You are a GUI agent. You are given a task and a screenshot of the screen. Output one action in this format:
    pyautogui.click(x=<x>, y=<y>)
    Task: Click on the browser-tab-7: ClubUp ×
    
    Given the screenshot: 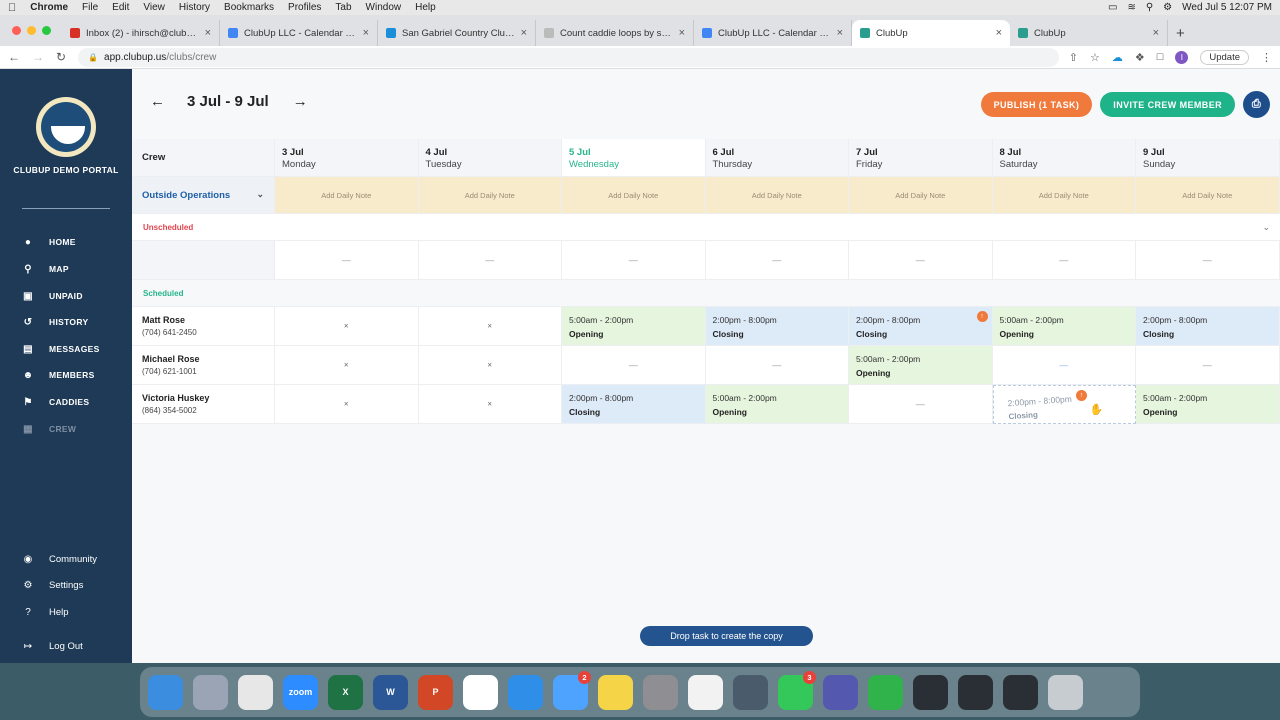 What is the action you would take?
    pyautogui.click(x=1089, y=33)
    